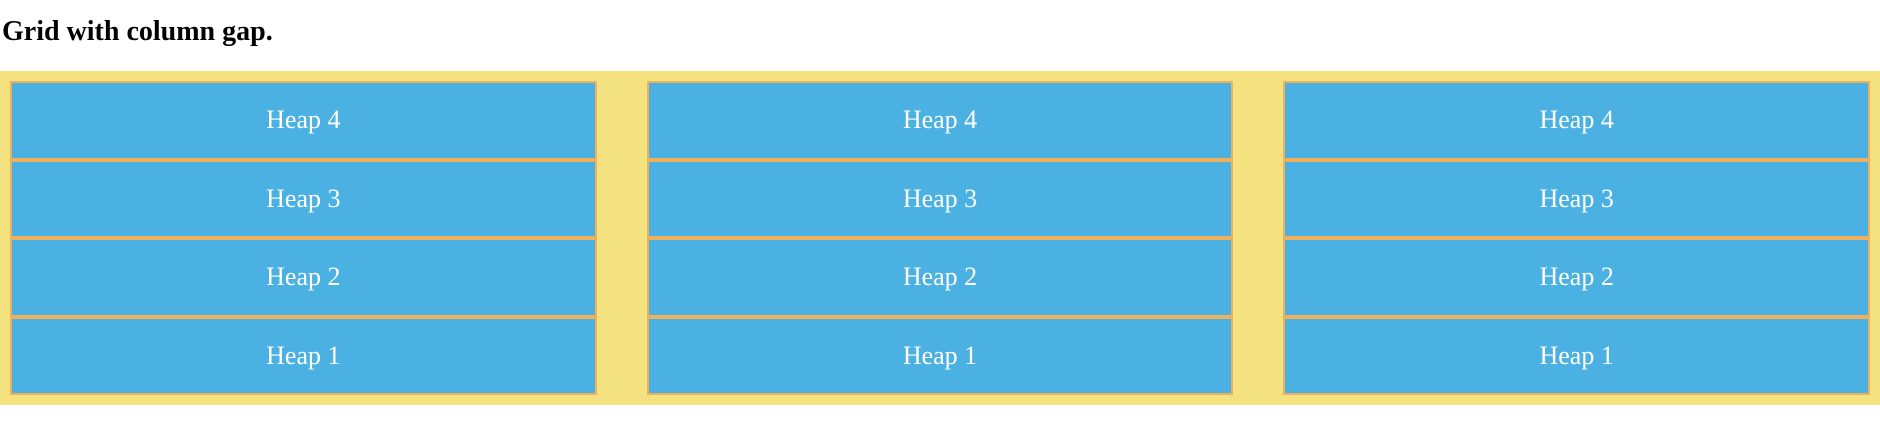 The height and width of the screenshot is (430, 1880). What do you see at coordinates (137, 31) in the screenshot?
I see `page-title: Grid with column gap.` at bounding box center [137, 31].